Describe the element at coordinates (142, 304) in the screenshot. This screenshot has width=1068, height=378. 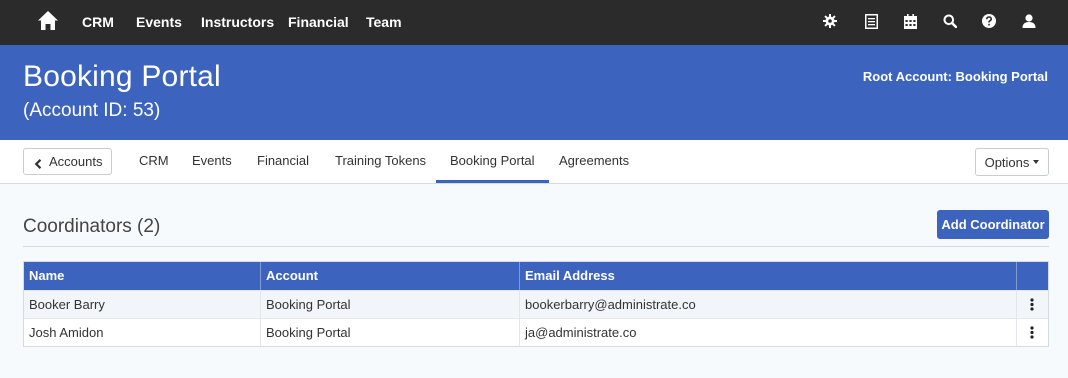
I see `cell-name: Booker Barry` at that location.